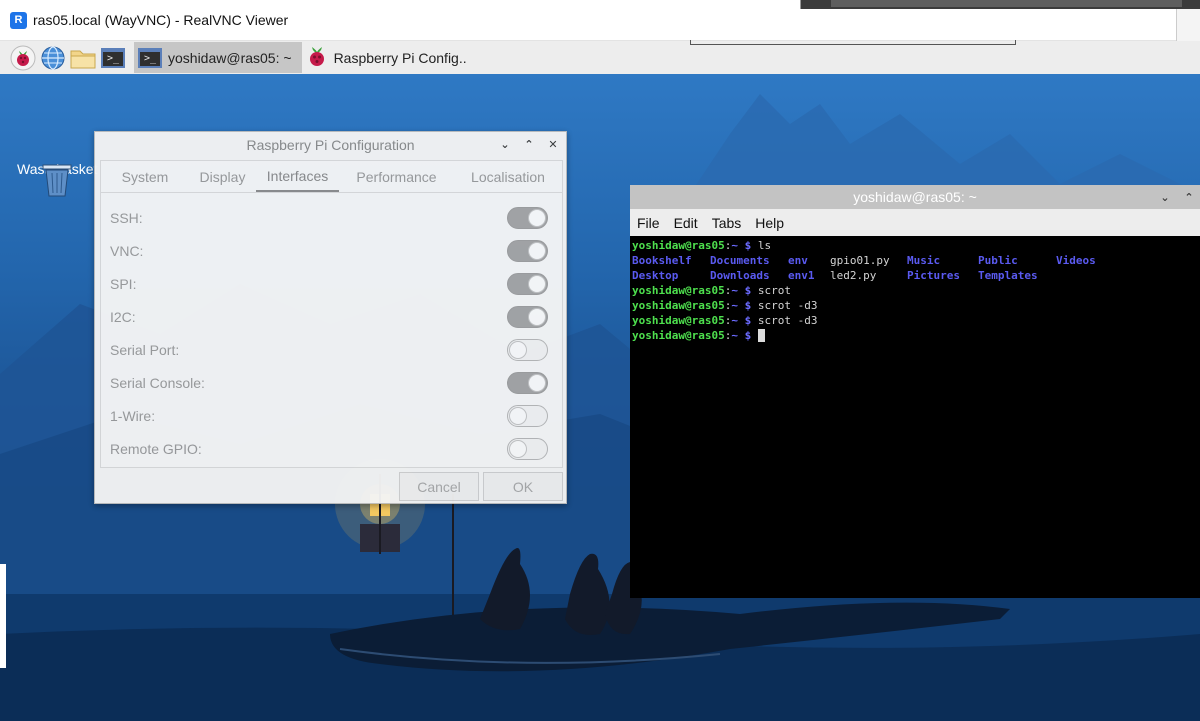 This screenshot has height=721, width=1200. Describe the element at coordinates (527, 284) in the screenshot. I see `spi-toggle` at that location.